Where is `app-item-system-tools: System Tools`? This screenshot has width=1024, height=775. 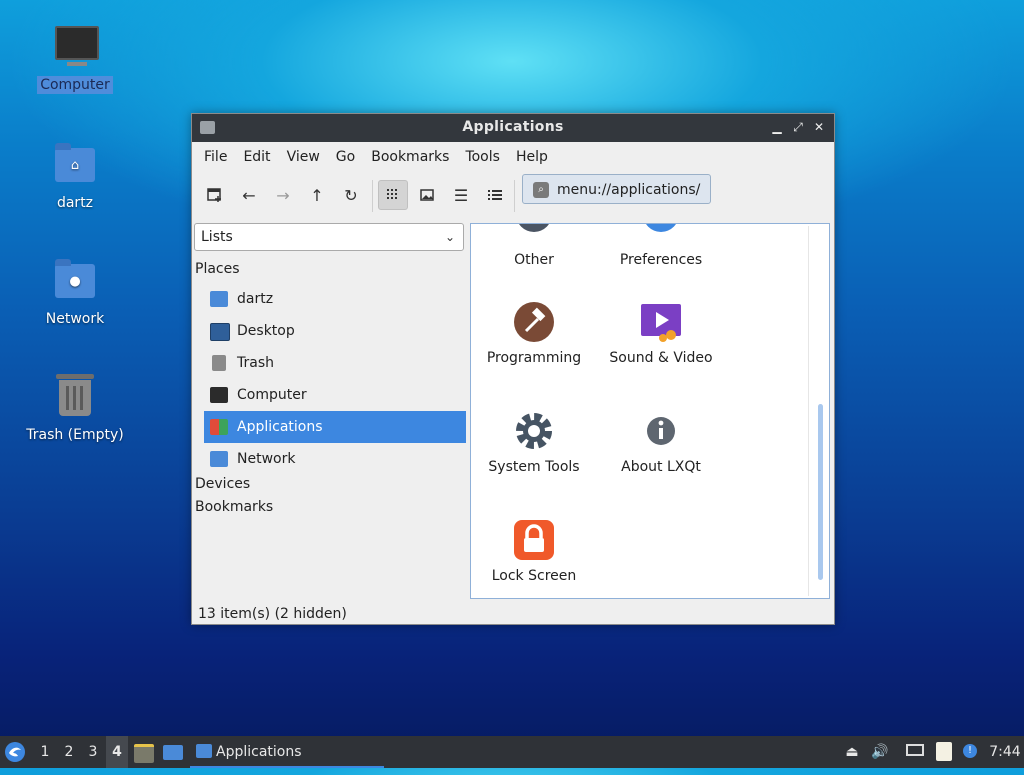
app-item-system-tools: System Tools is located at coordinates (534, 443).